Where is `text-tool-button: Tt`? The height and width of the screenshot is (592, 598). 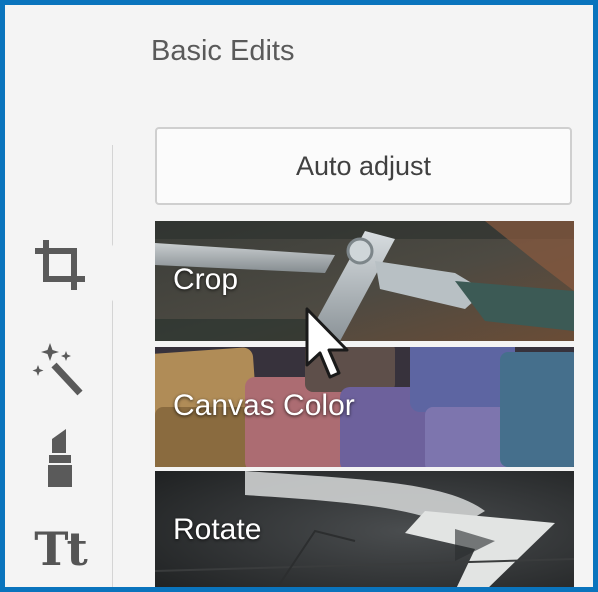 text-tool-button: Tt is located at coordinates (60, 549).